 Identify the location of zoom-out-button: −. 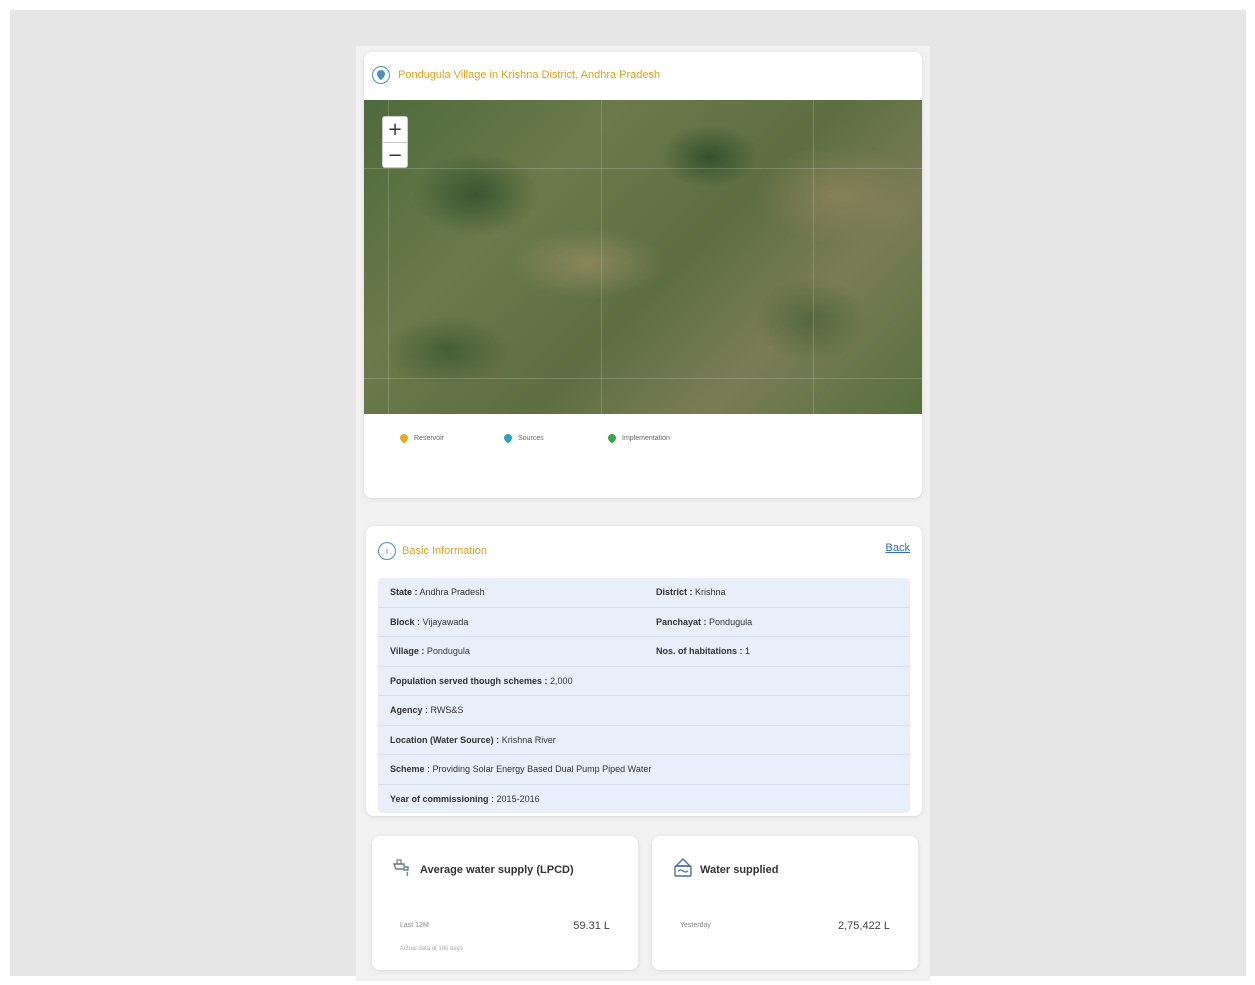
(395, 155).